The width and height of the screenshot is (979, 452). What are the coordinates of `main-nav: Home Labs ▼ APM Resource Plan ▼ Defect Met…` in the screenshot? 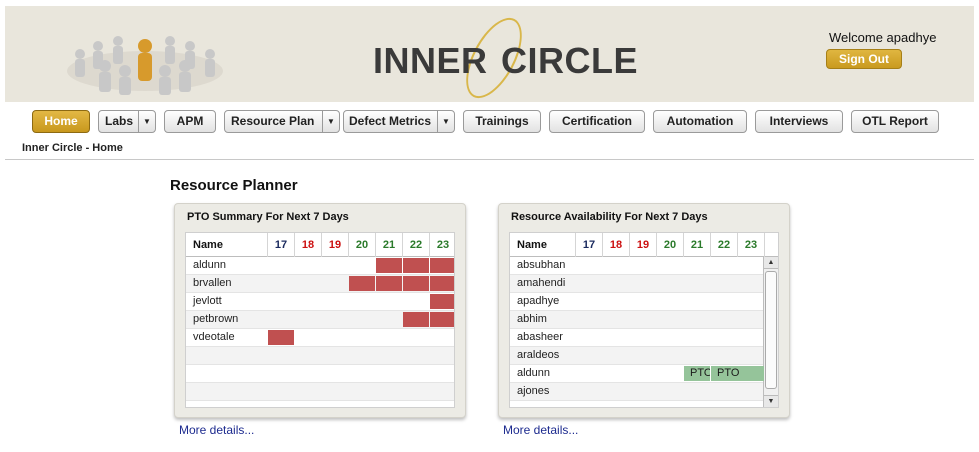 It's located at (489, 122).